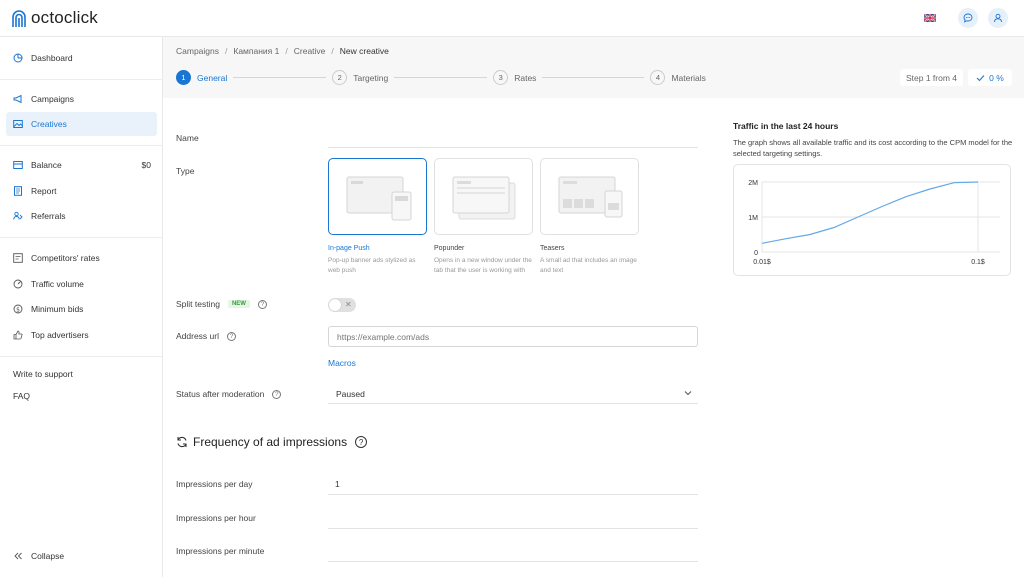 This screenshot has width=1024, height=577. I want to click on traffic-icon, so click(17, 284).